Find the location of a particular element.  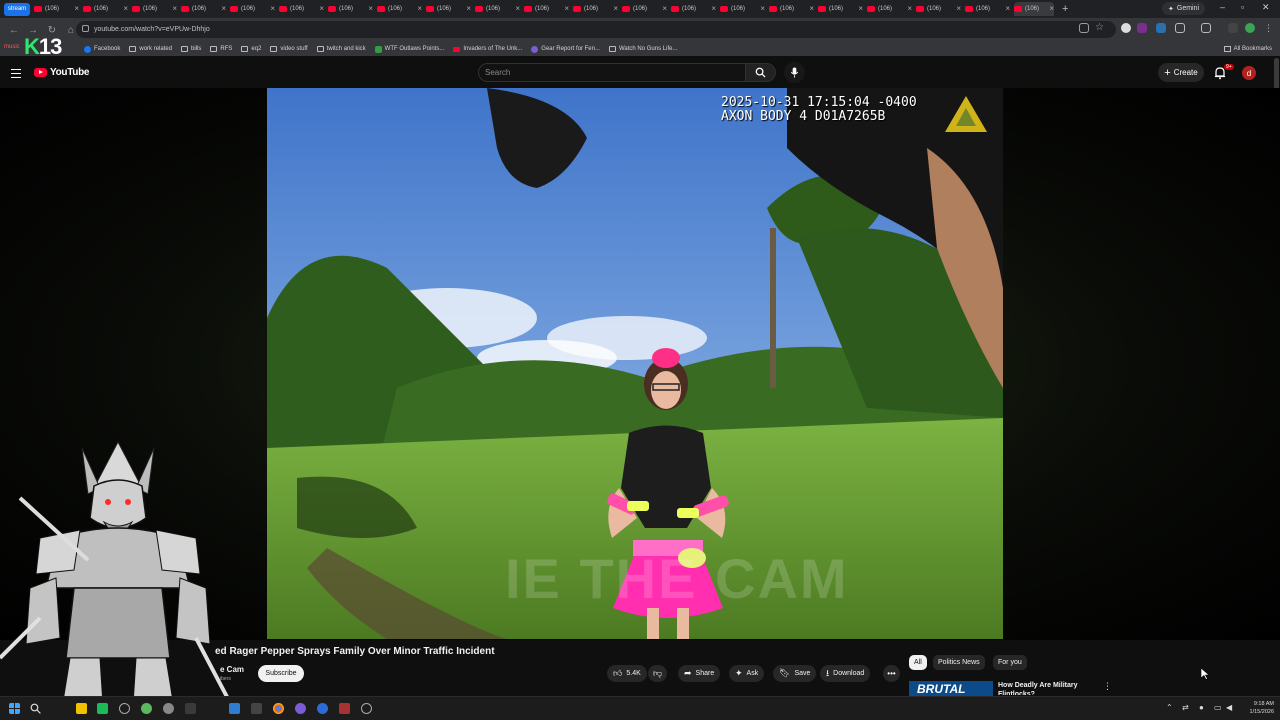

more-actions-button: ••• is located at coordinates (891, 673).